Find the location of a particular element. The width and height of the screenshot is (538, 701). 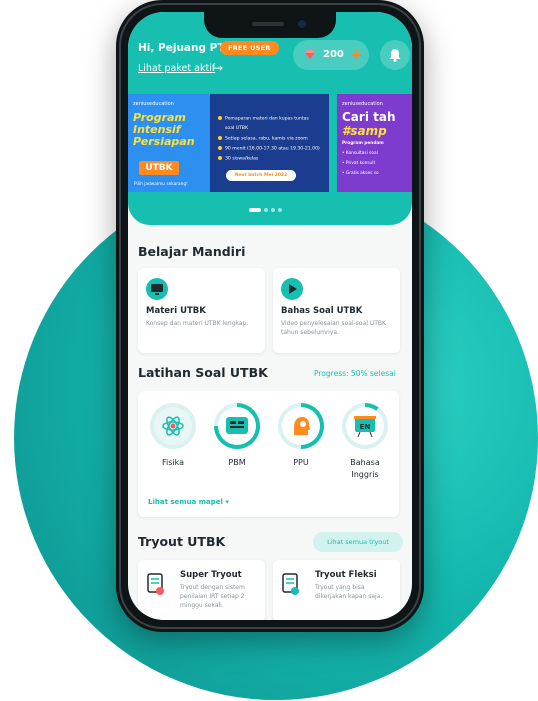

phone-notch is located at coordinates (270, 25).